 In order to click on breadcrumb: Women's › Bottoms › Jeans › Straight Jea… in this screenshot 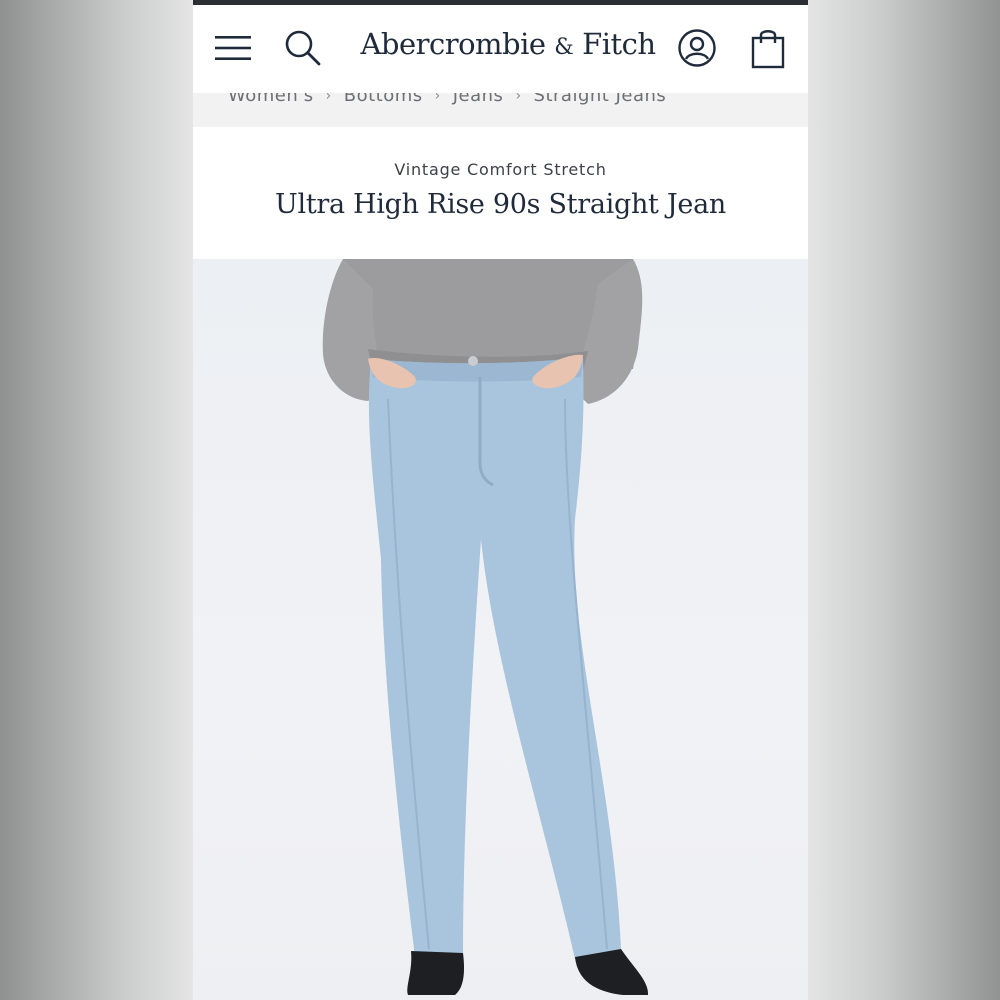, I will do `click(500, 110)`.